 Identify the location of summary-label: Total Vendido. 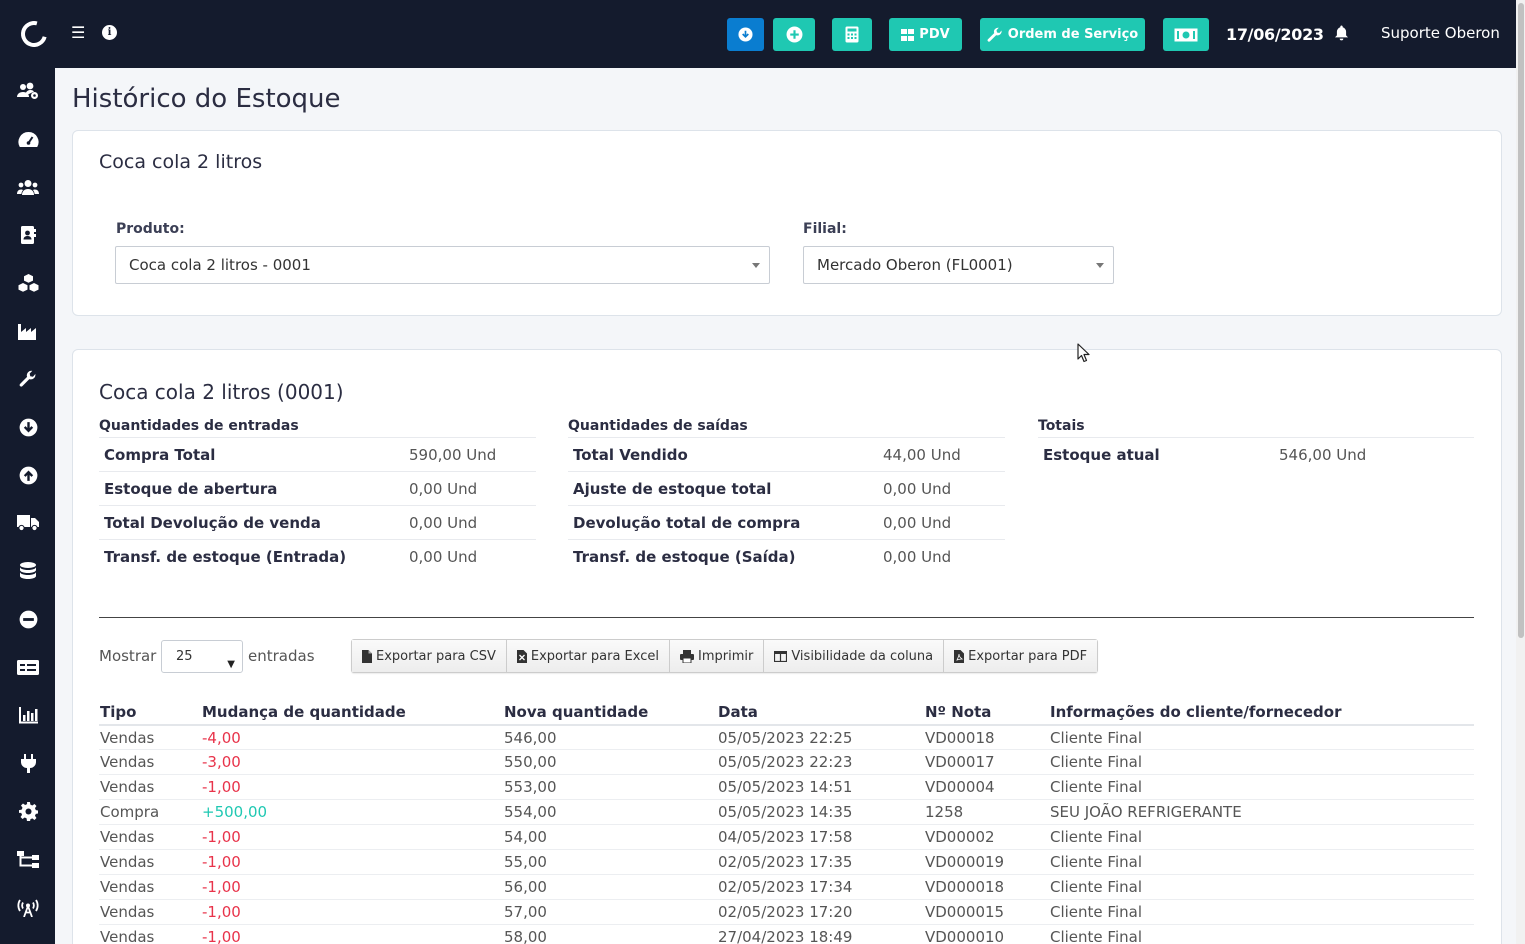
(725, 454).